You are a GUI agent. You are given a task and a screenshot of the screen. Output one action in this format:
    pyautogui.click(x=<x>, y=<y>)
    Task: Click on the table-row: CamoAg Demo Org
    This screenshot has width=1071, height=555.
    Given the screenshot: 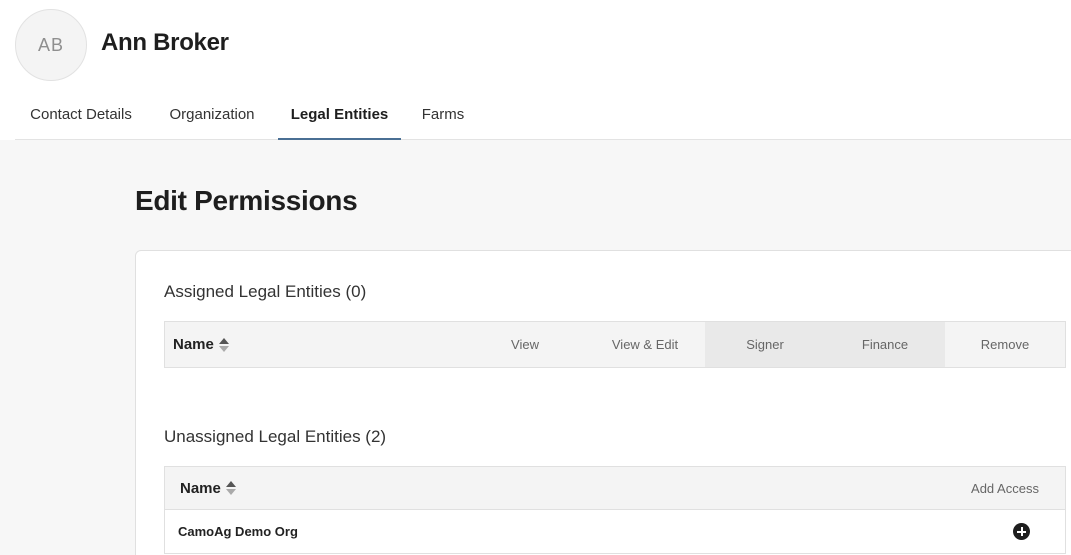 What is the action you would take?
    pyautogui.click(x=615, y=532)
    